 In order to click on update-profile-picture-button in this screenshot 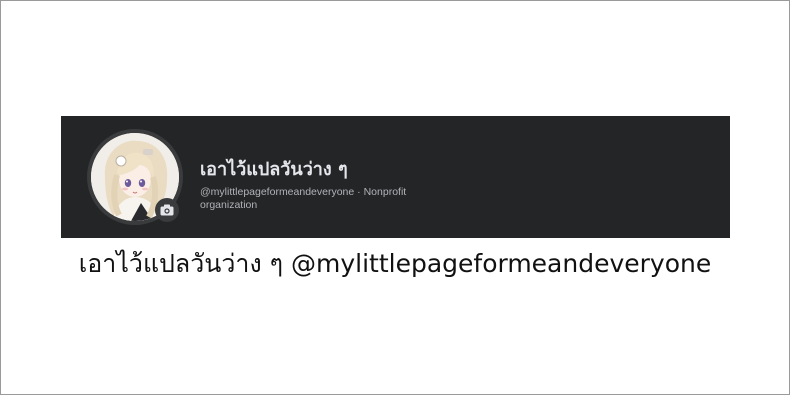, I will do `click(167, 210)`.